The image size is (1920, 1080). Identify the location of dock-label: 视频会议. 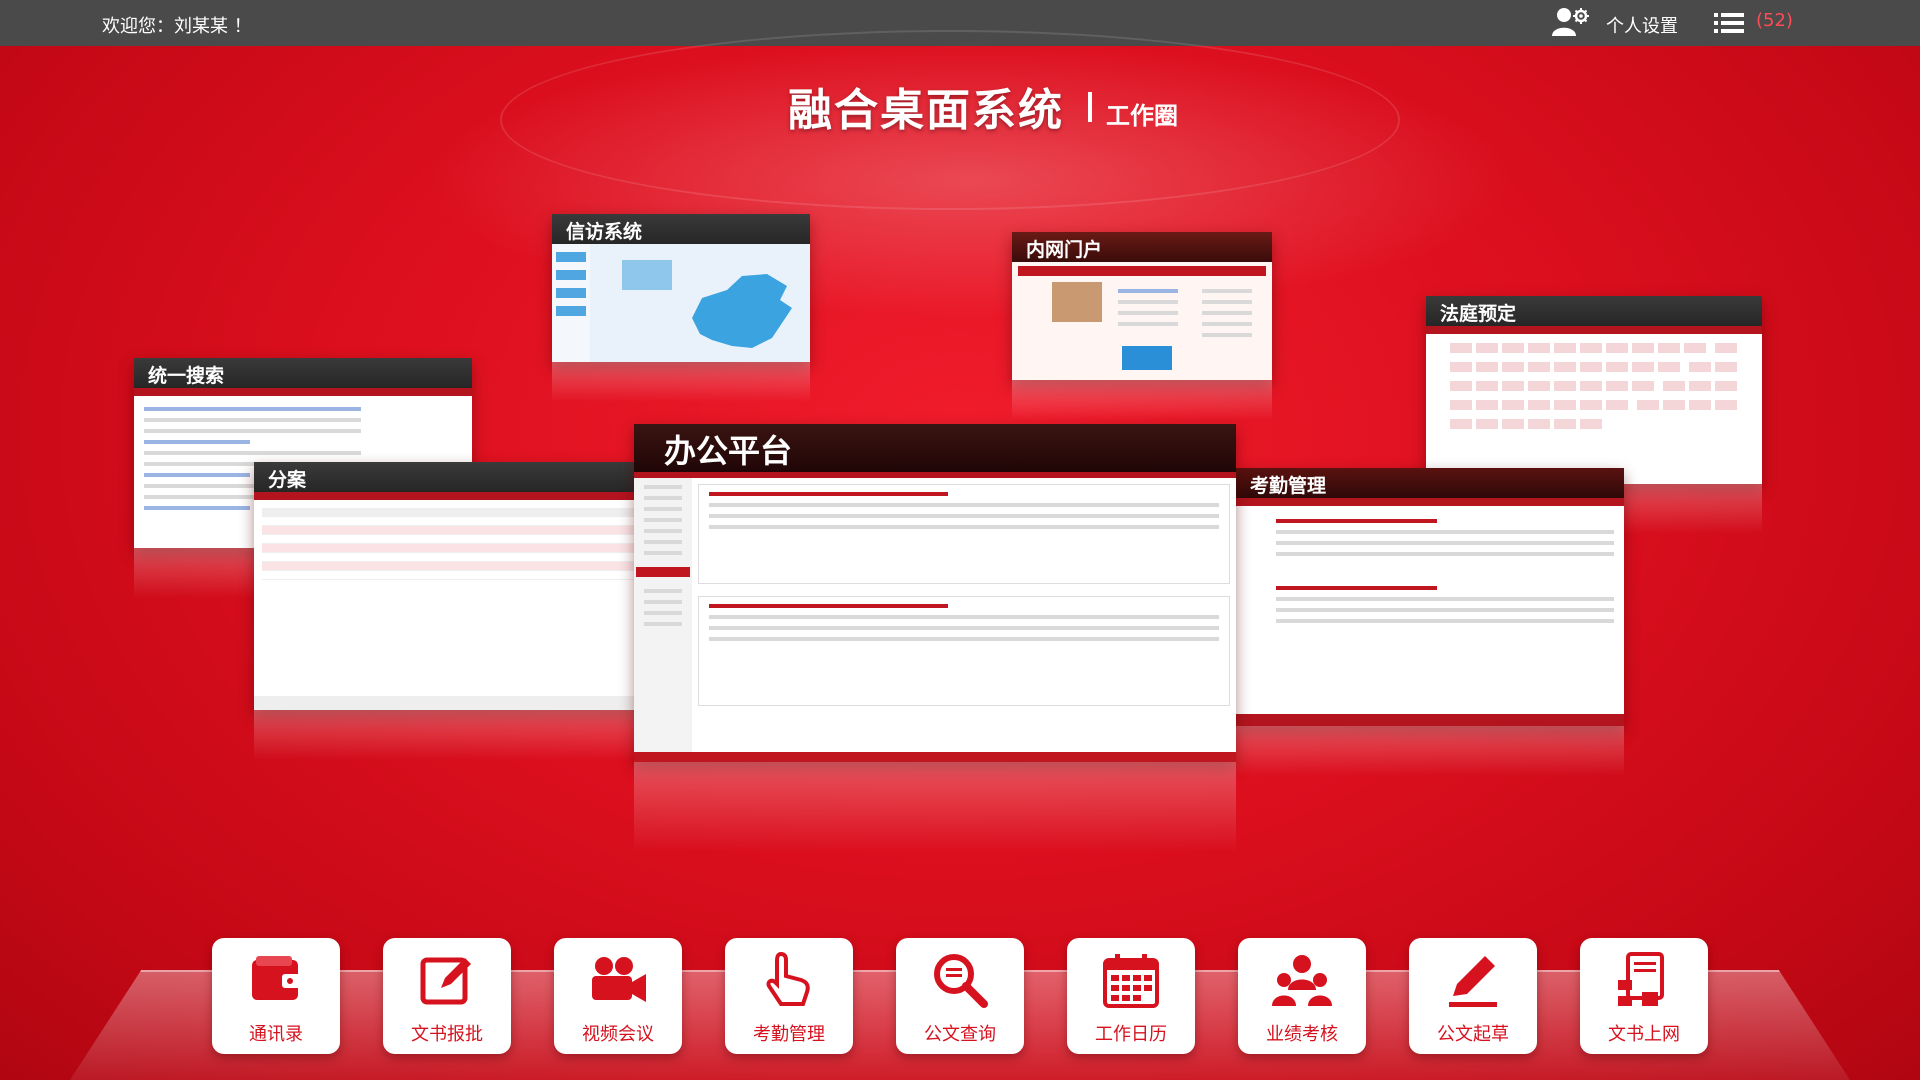
(618, 1034).